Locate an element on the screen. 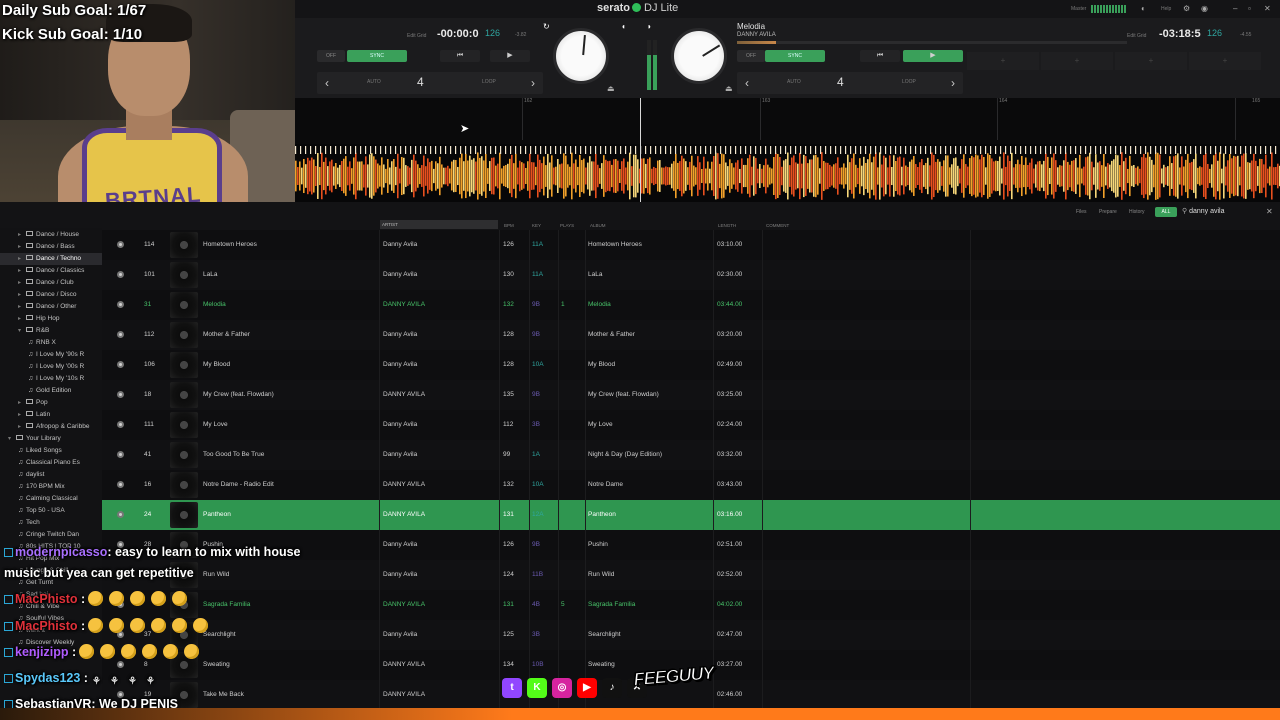 The image size is (1280, 720). waveform-overview: 162 163 164 165 ➤ is located at coordinates (787, 150).